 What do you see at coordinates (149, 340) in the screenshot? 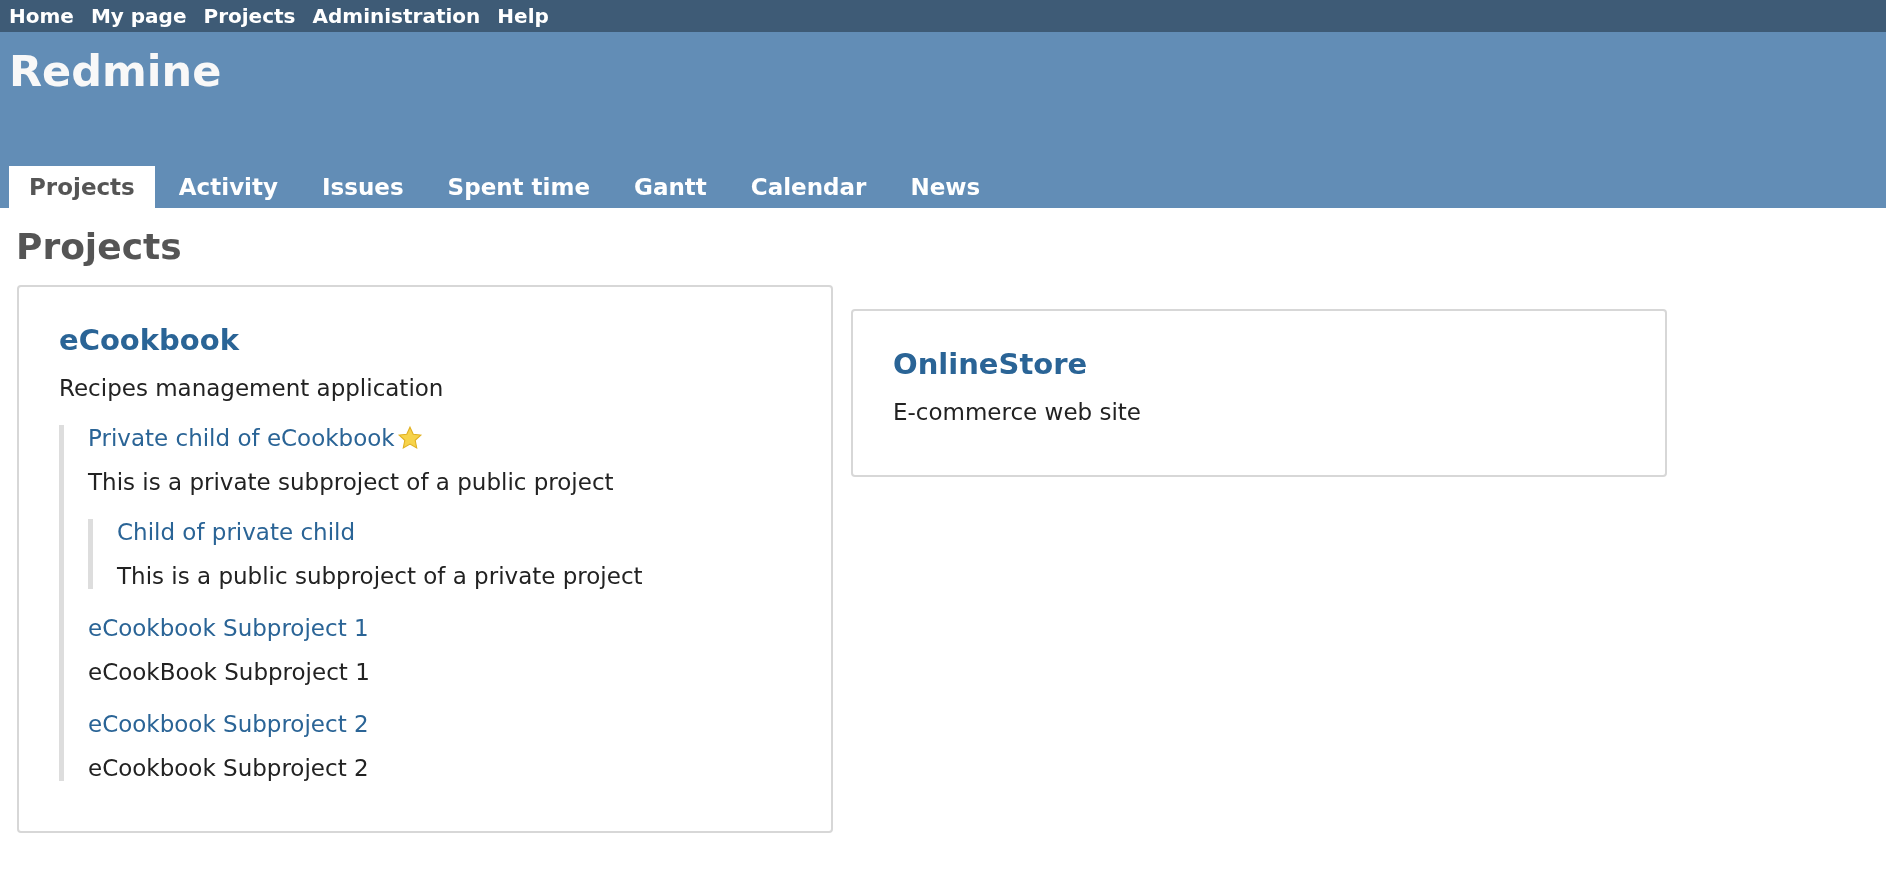
I see `project-link: eCookbook` at bounding box center [149, 340].